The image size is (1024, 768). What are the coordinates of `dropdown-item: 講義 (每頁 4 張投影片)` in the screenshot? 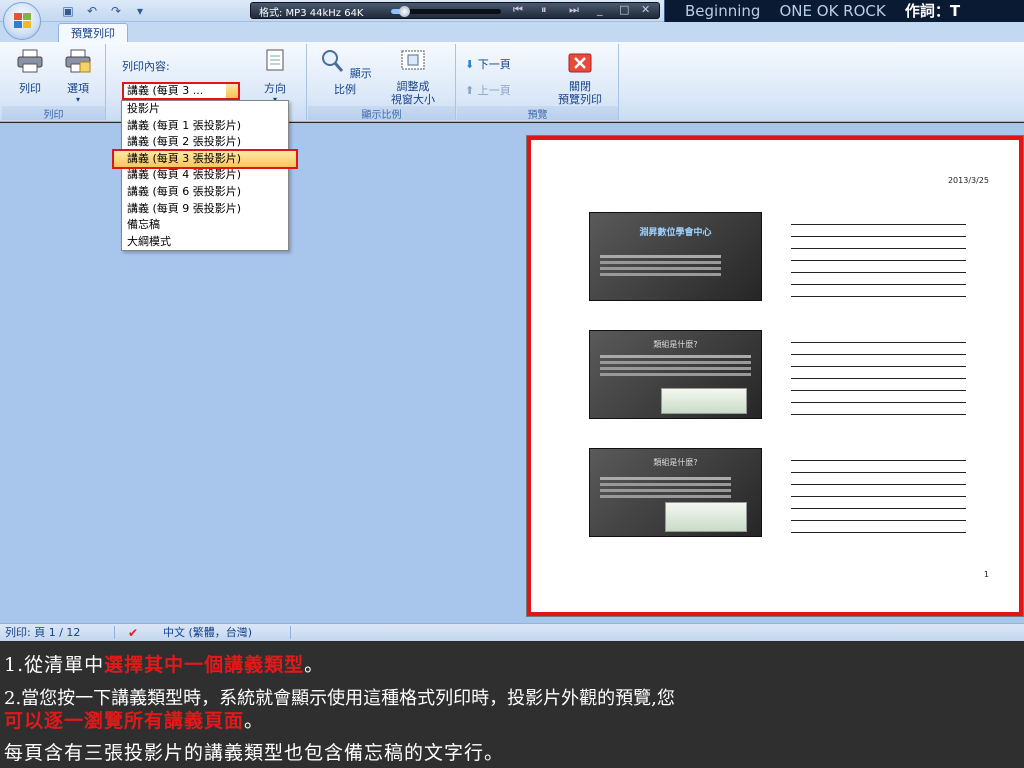 It's located at (205, 175).